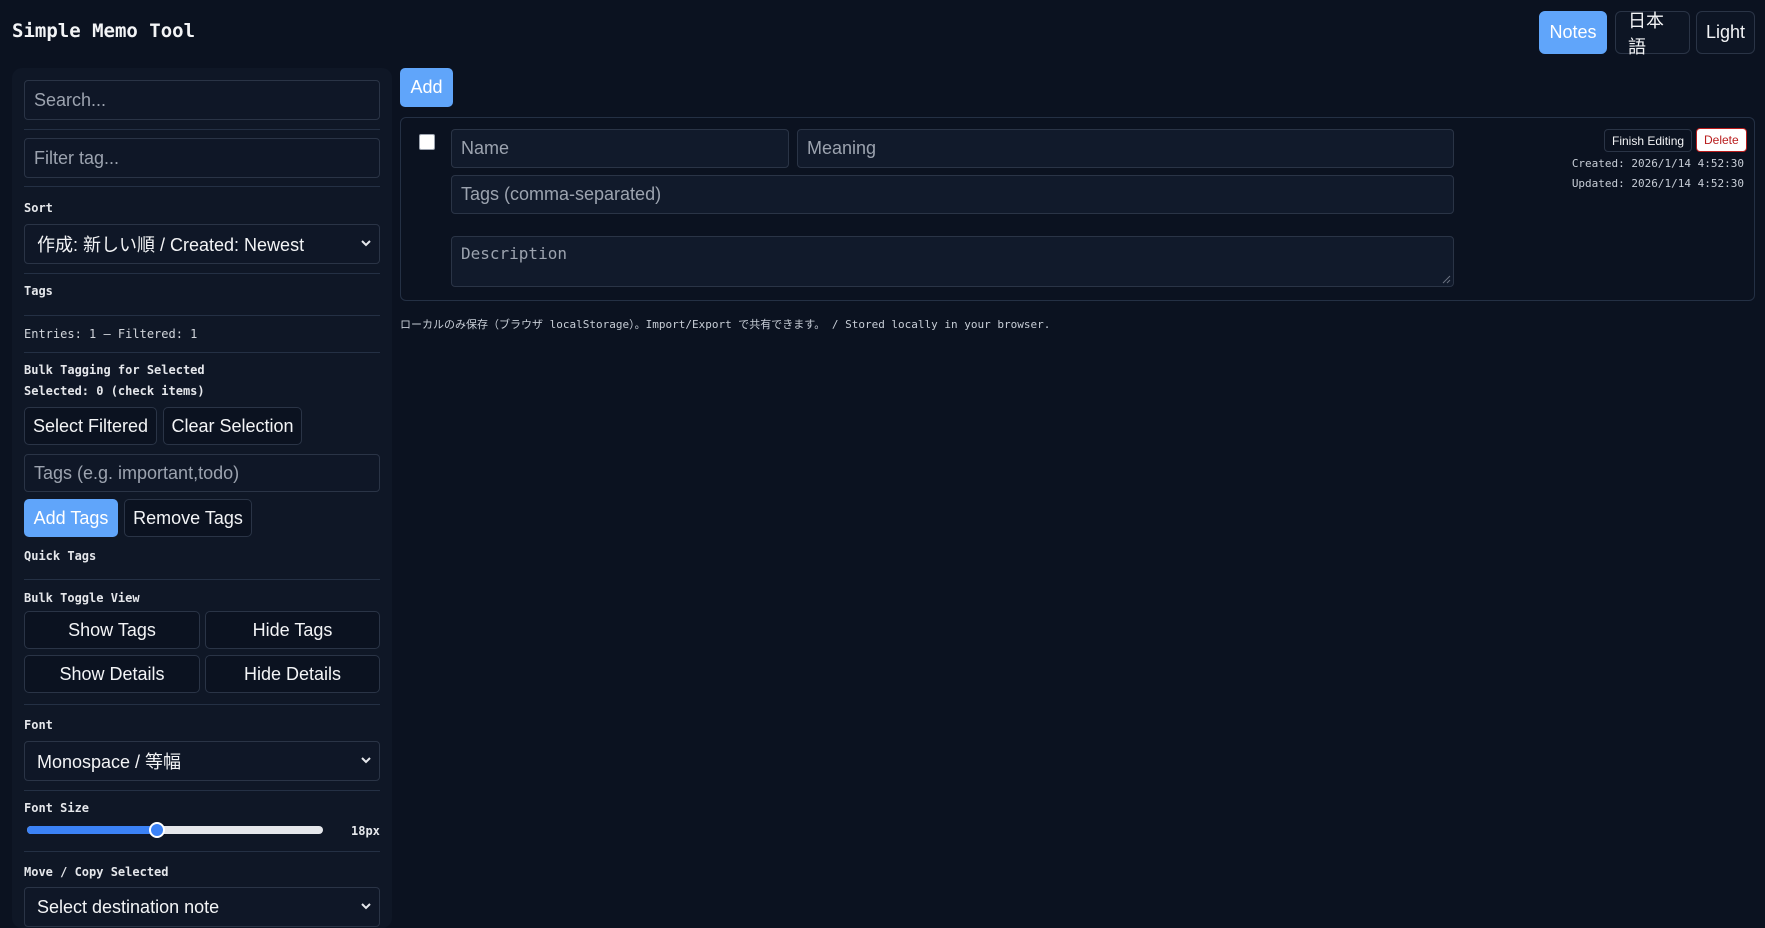 Image resolution: width=1765 pixels, height=928 pixels. I want to click on app-title: Simple Memo Tool, so click(104, 31).